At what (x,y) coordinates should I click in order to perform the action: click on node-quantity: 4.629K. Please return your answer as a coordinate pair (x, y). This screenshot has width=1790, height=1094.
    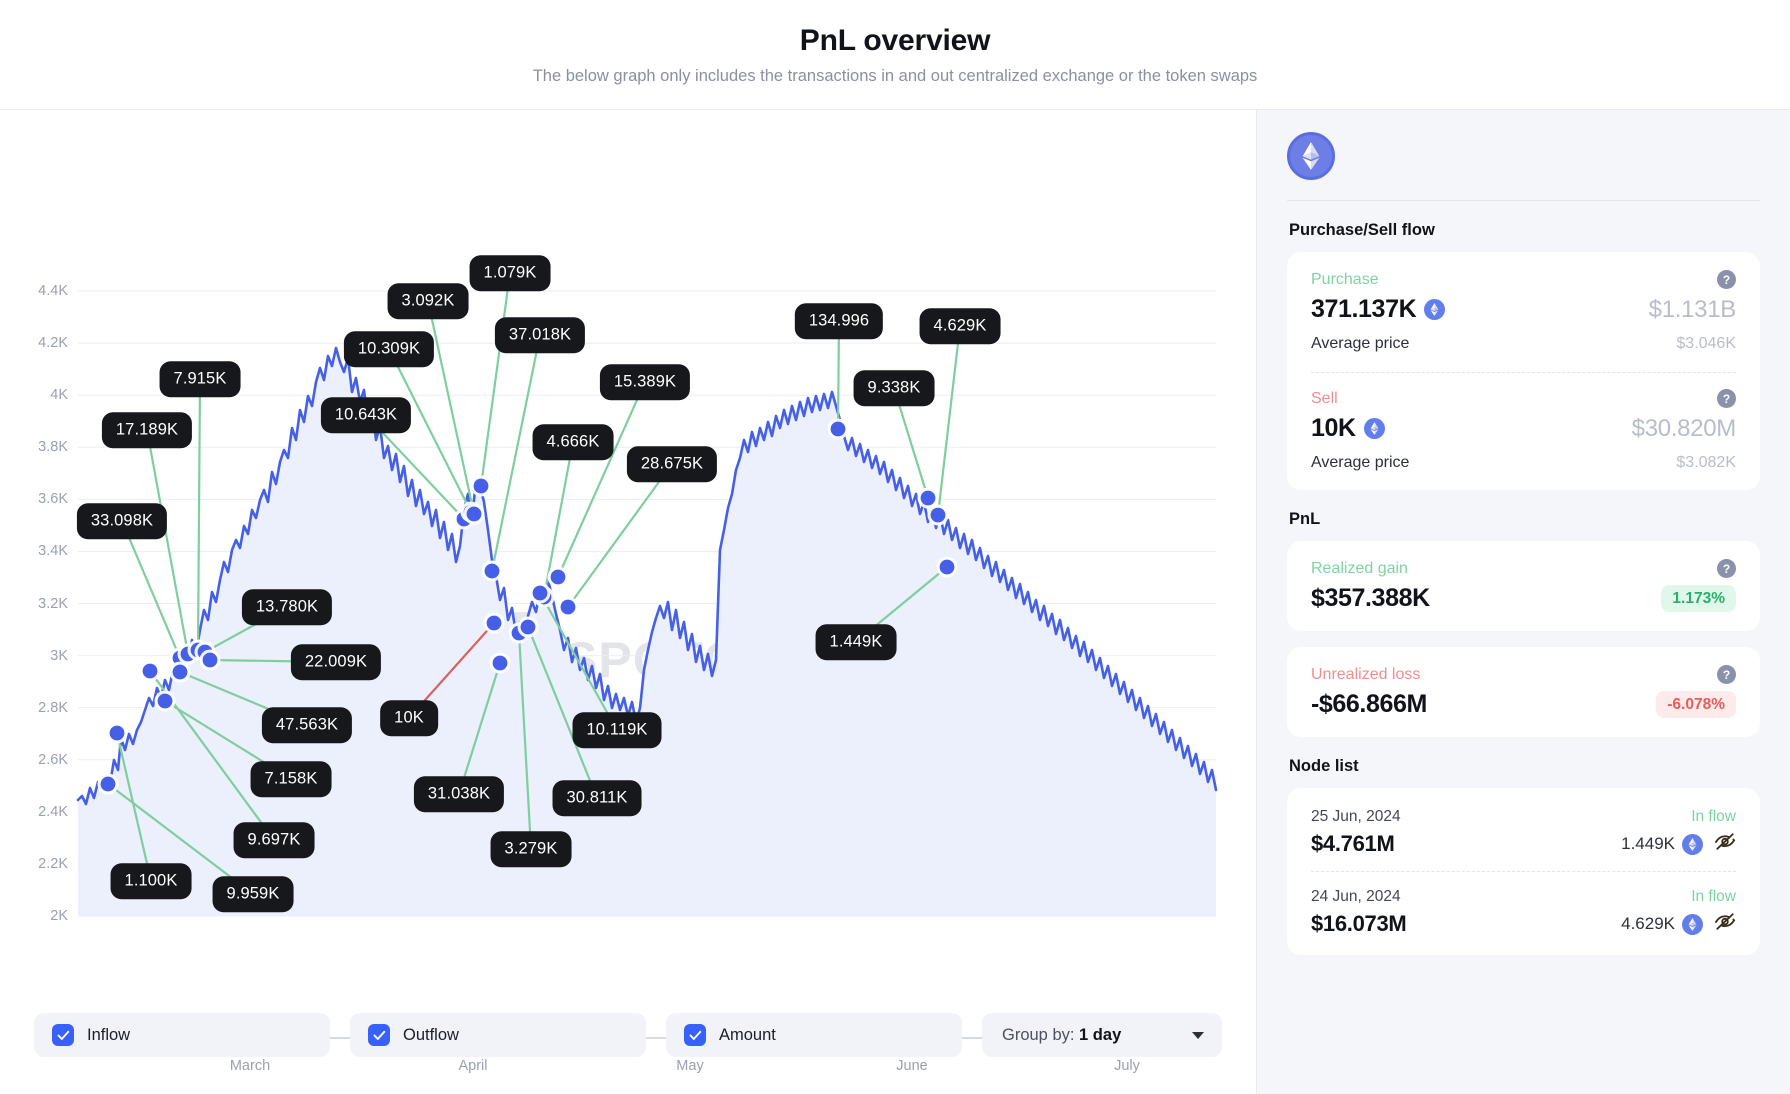
    Looking at the image, I should click on (1662, 924).